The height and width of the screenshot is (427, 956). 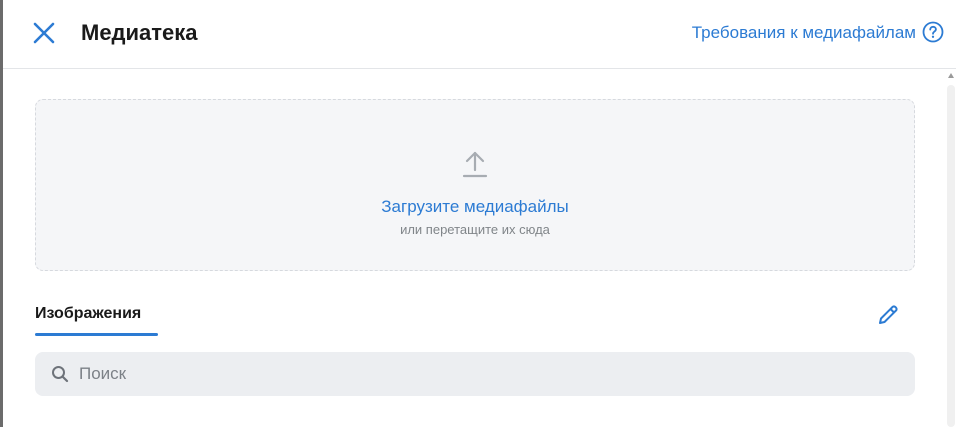 I want to click on requirements-link: Требования к медиафайлам, so click(x=804, y=33).